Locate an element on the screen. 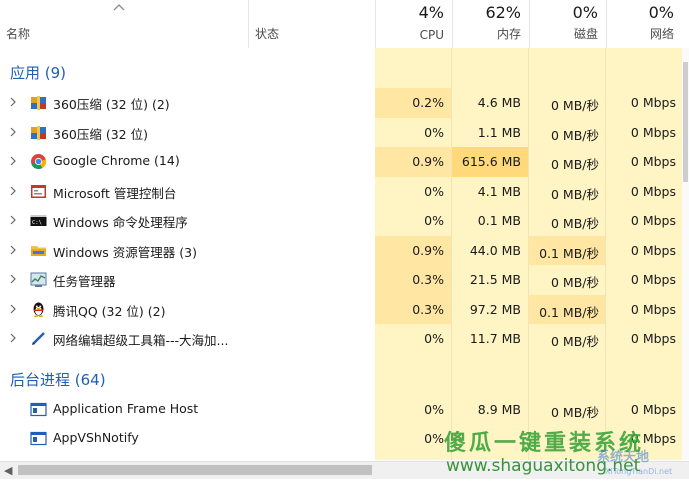 This screenshot has width=689, height=490. mem-value: 8.9 MB is located at coordinates (499, 409).